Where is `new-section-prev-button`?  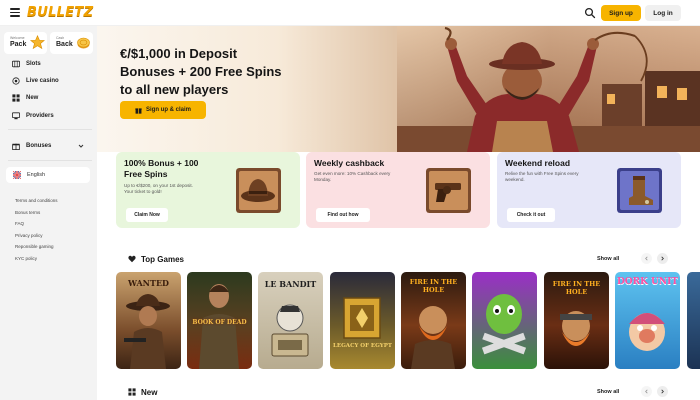
new-section-prev-button is located at coordinates (646, 391).